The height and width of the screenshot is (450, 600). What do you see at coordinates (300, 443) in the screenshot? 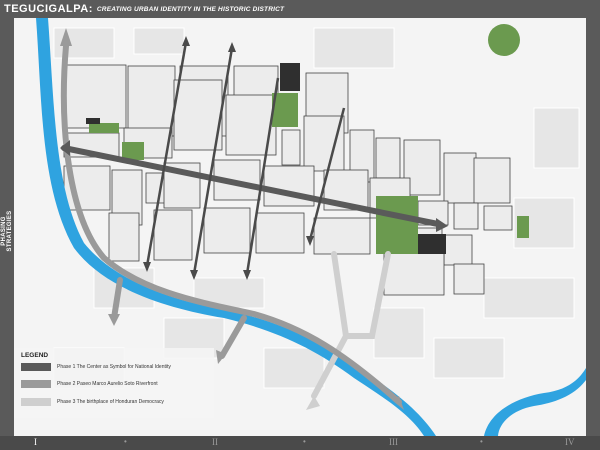
I see `page-footer: I • II • III • IV` at bounding box center [300, 443].